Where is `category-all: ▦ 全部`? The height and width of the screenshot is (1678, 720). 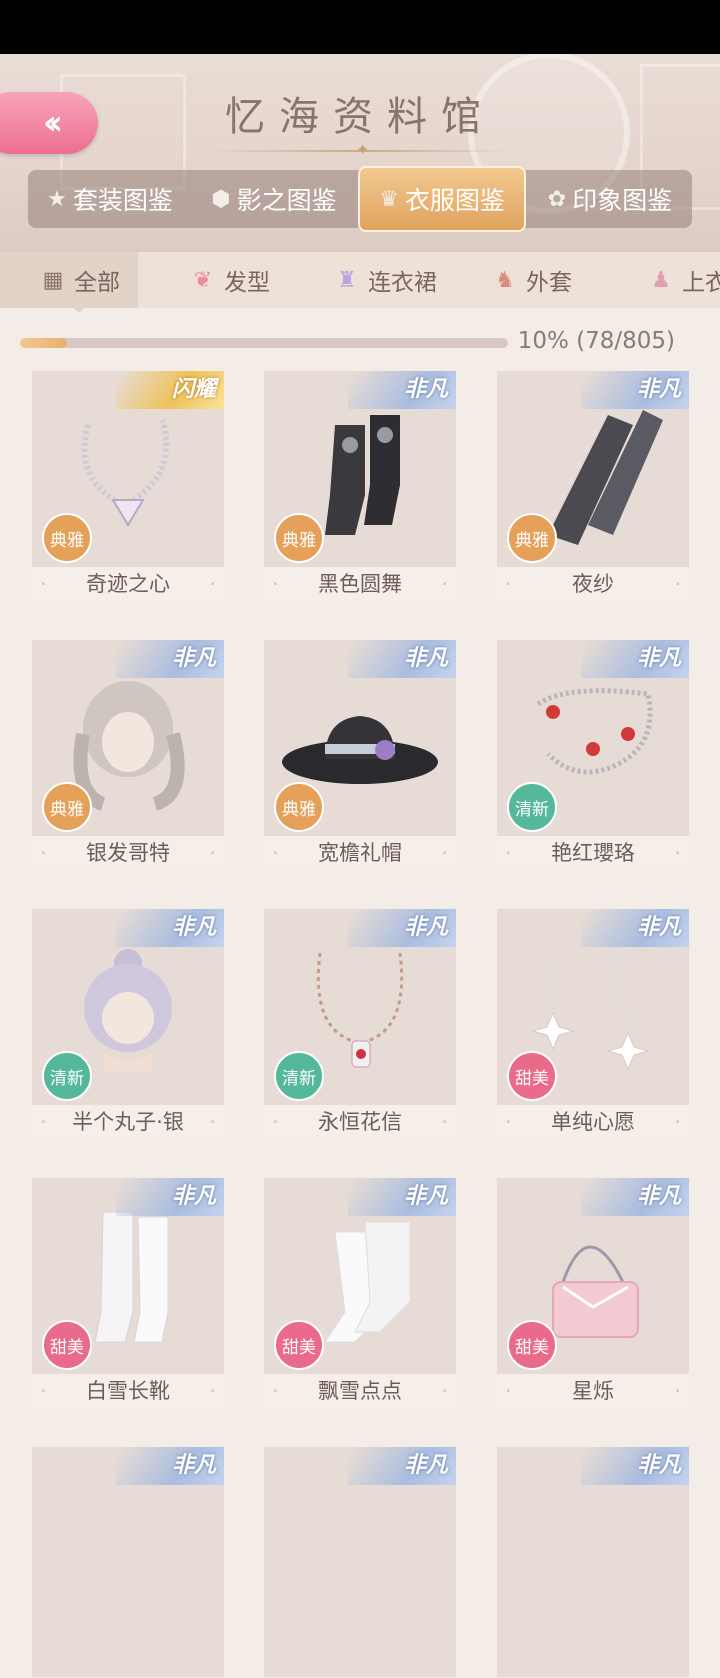 category-all: ▦ 全部 is located at coordinates (69, 280).